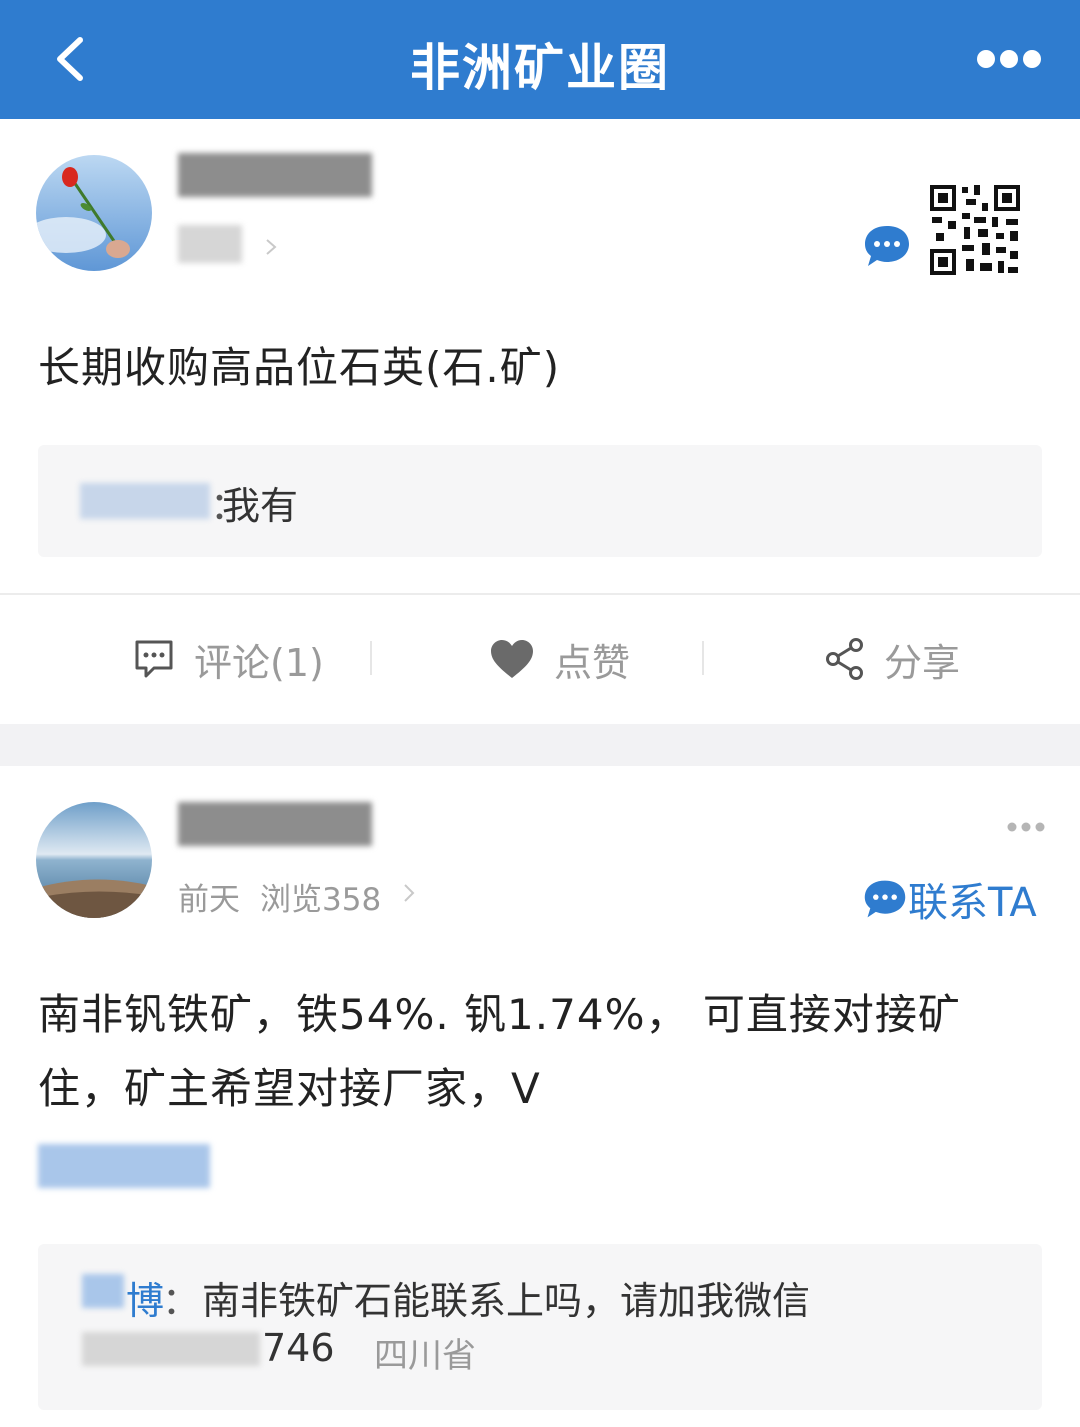 Image resolution: width=1080 pixels, height=1427 pixels. I want to click on like-label: 点赞, so click(592, 662).